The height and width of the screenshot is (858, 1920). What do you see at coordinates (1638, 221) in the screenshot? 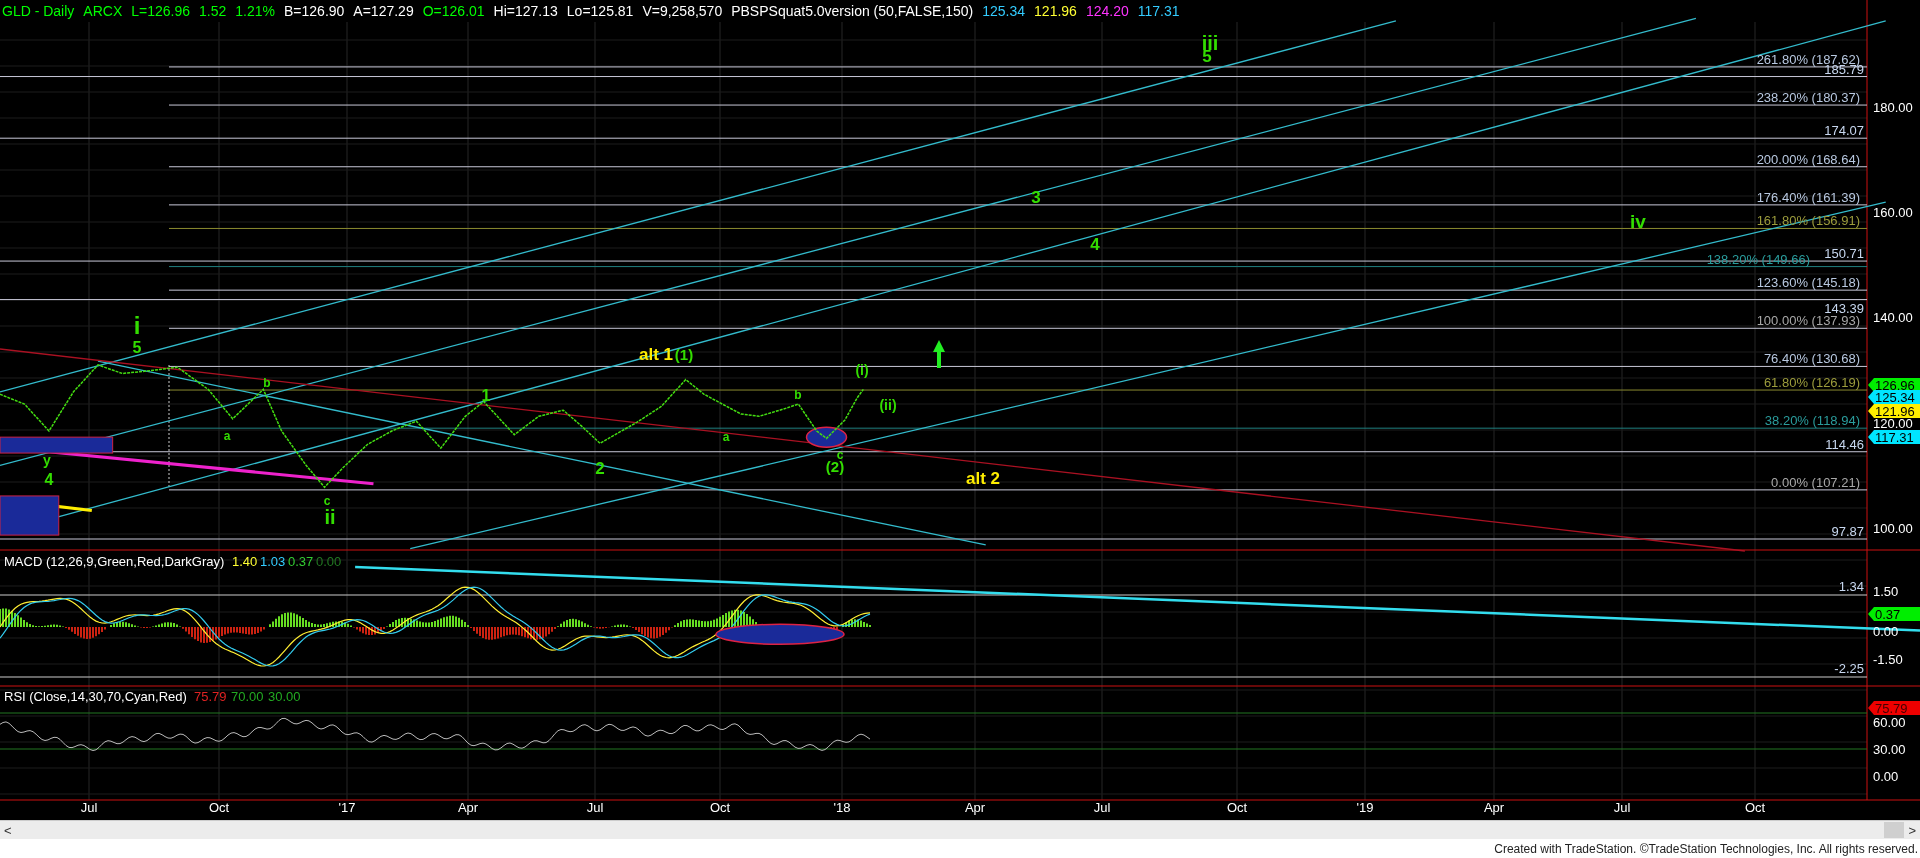
I see `wave-label: iv` at bounding box center [1638, 221].